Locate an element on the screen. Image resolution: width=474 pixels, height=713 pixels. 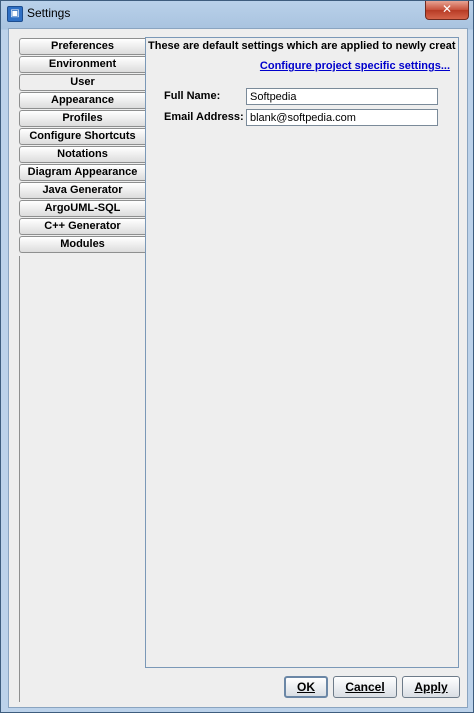
tab-preferences: Preferences is located at coordinates (82, 46).